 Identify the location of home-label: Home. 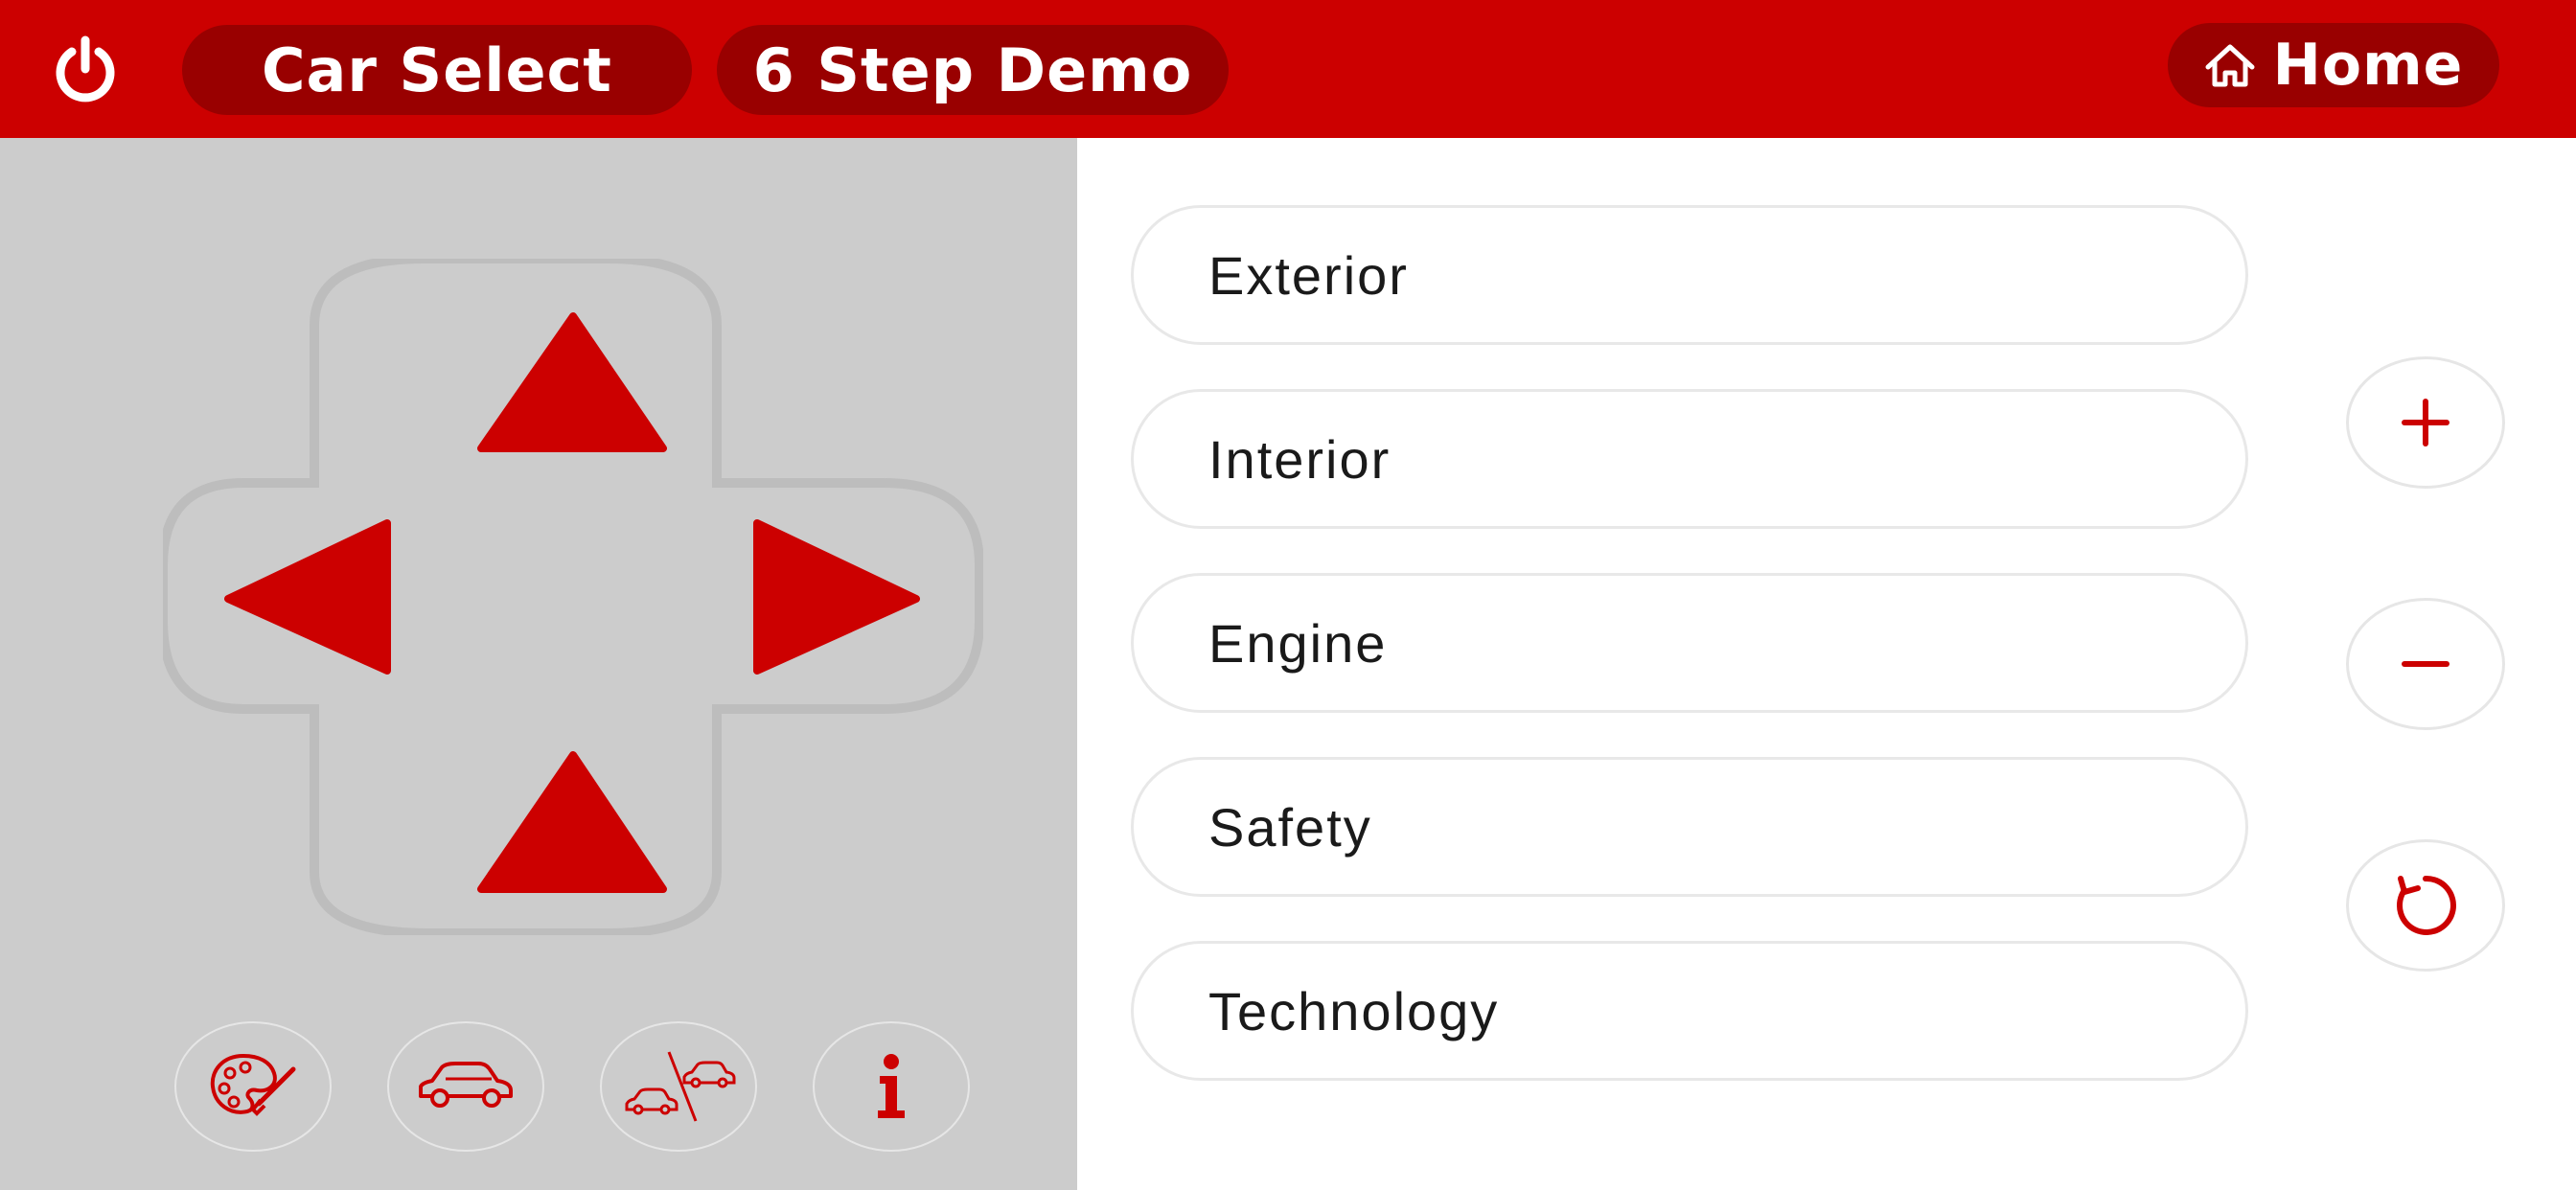
(2368, 66).